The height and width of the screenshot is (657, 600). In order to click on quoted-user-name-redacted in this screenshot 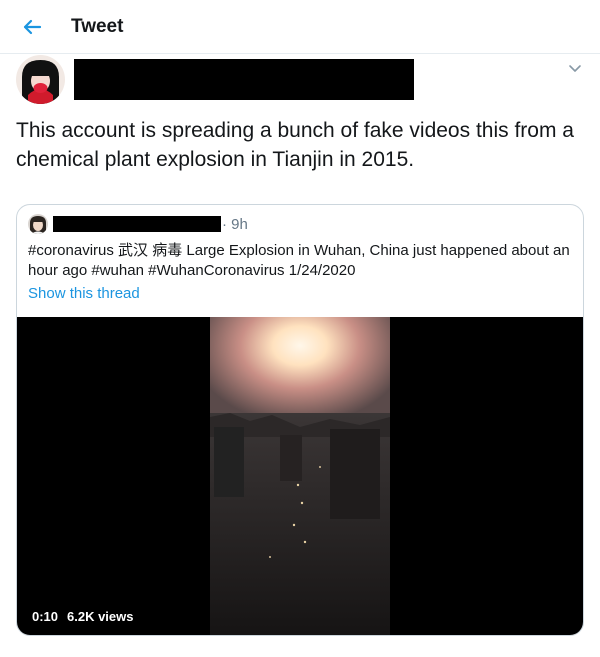, I will do `click(137, 224)`.